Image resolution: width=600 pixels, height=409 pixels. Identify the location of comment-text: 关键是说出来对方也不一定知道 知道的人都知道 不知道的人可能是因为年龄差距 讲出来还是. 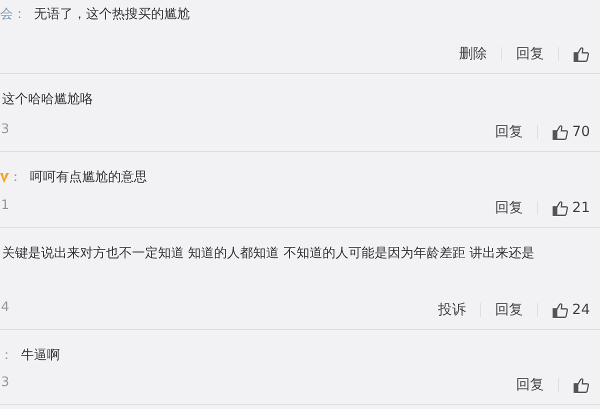
(268, 254).